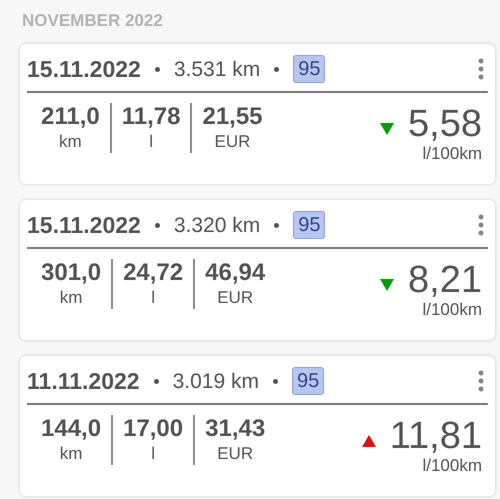 The height and width of the screenshot is (499, 500). Describe the element at coordinates (232, 116) in the screenshot. I see `stat-value: 21,55` at that location.